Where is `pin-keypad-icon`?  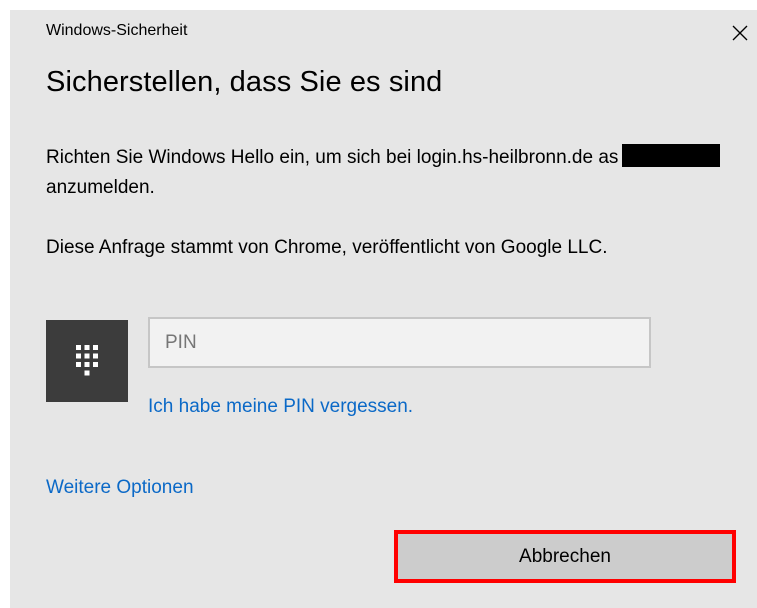 pin-keypad-icon is located at coordinates (87, 360).